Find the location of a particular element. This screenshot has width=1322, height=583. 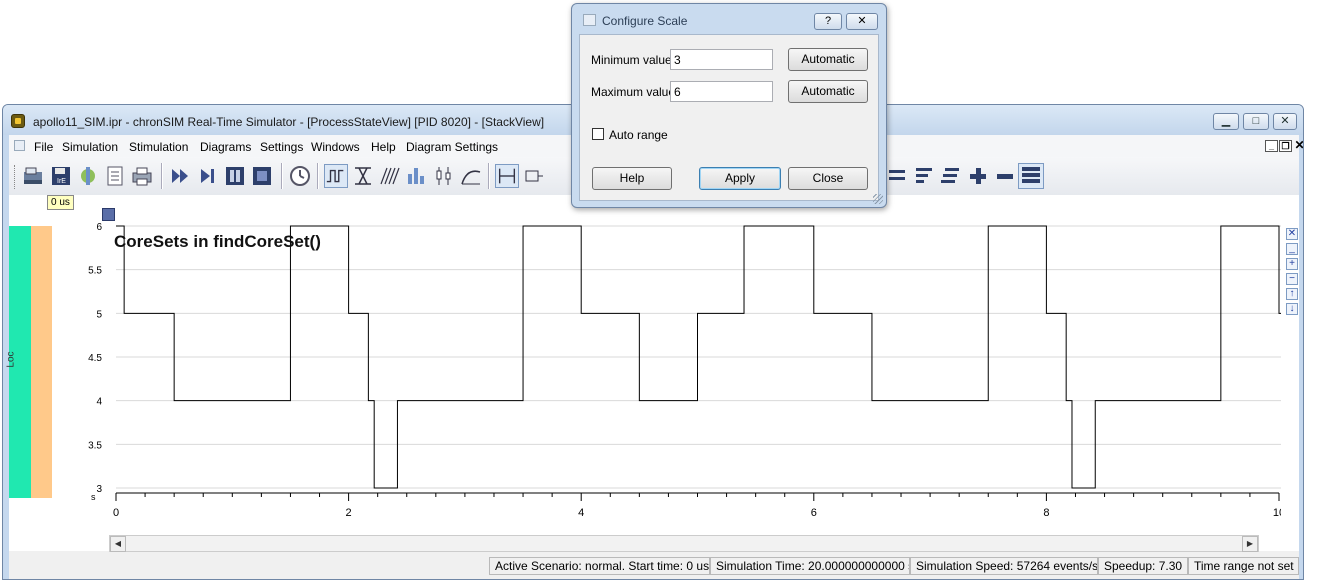

range-icon is located at coordinates (507, 176).